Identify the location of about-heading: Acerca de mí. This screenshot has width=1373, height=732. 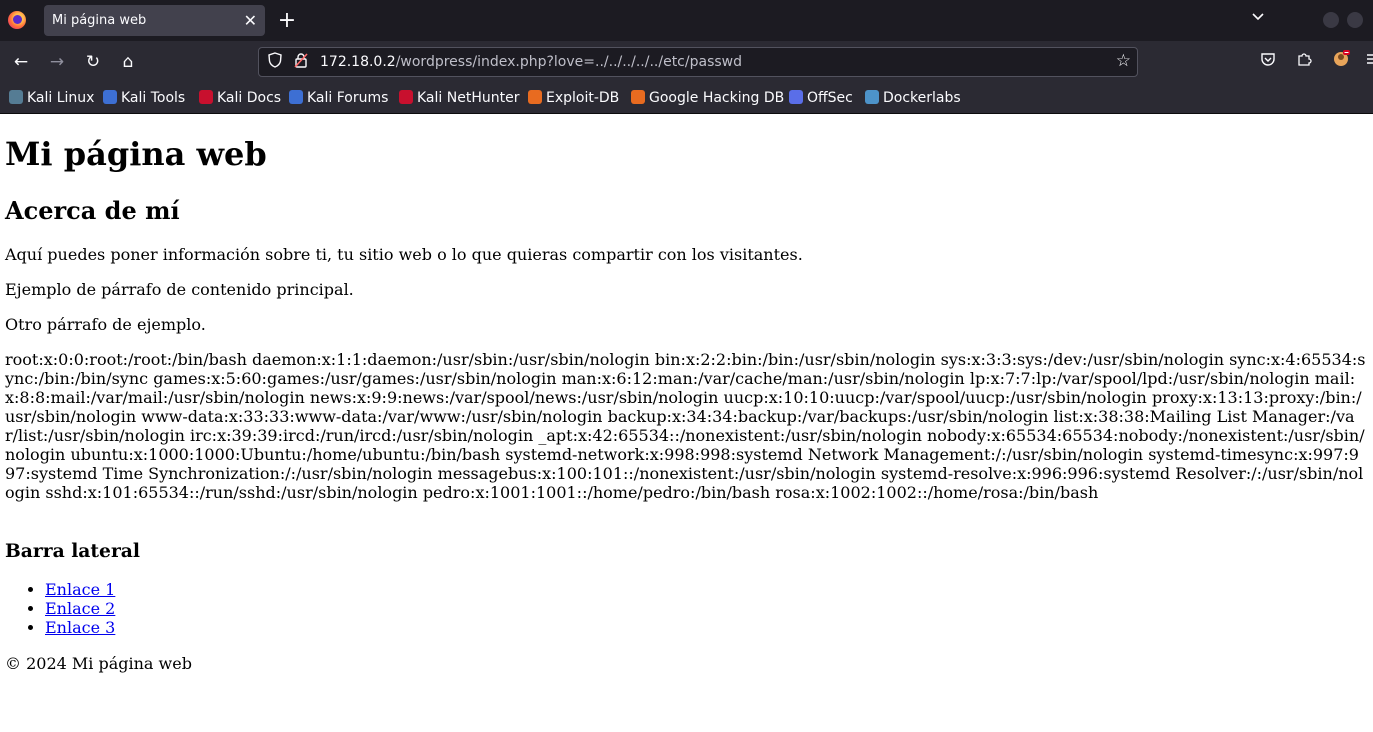
(92, 210).